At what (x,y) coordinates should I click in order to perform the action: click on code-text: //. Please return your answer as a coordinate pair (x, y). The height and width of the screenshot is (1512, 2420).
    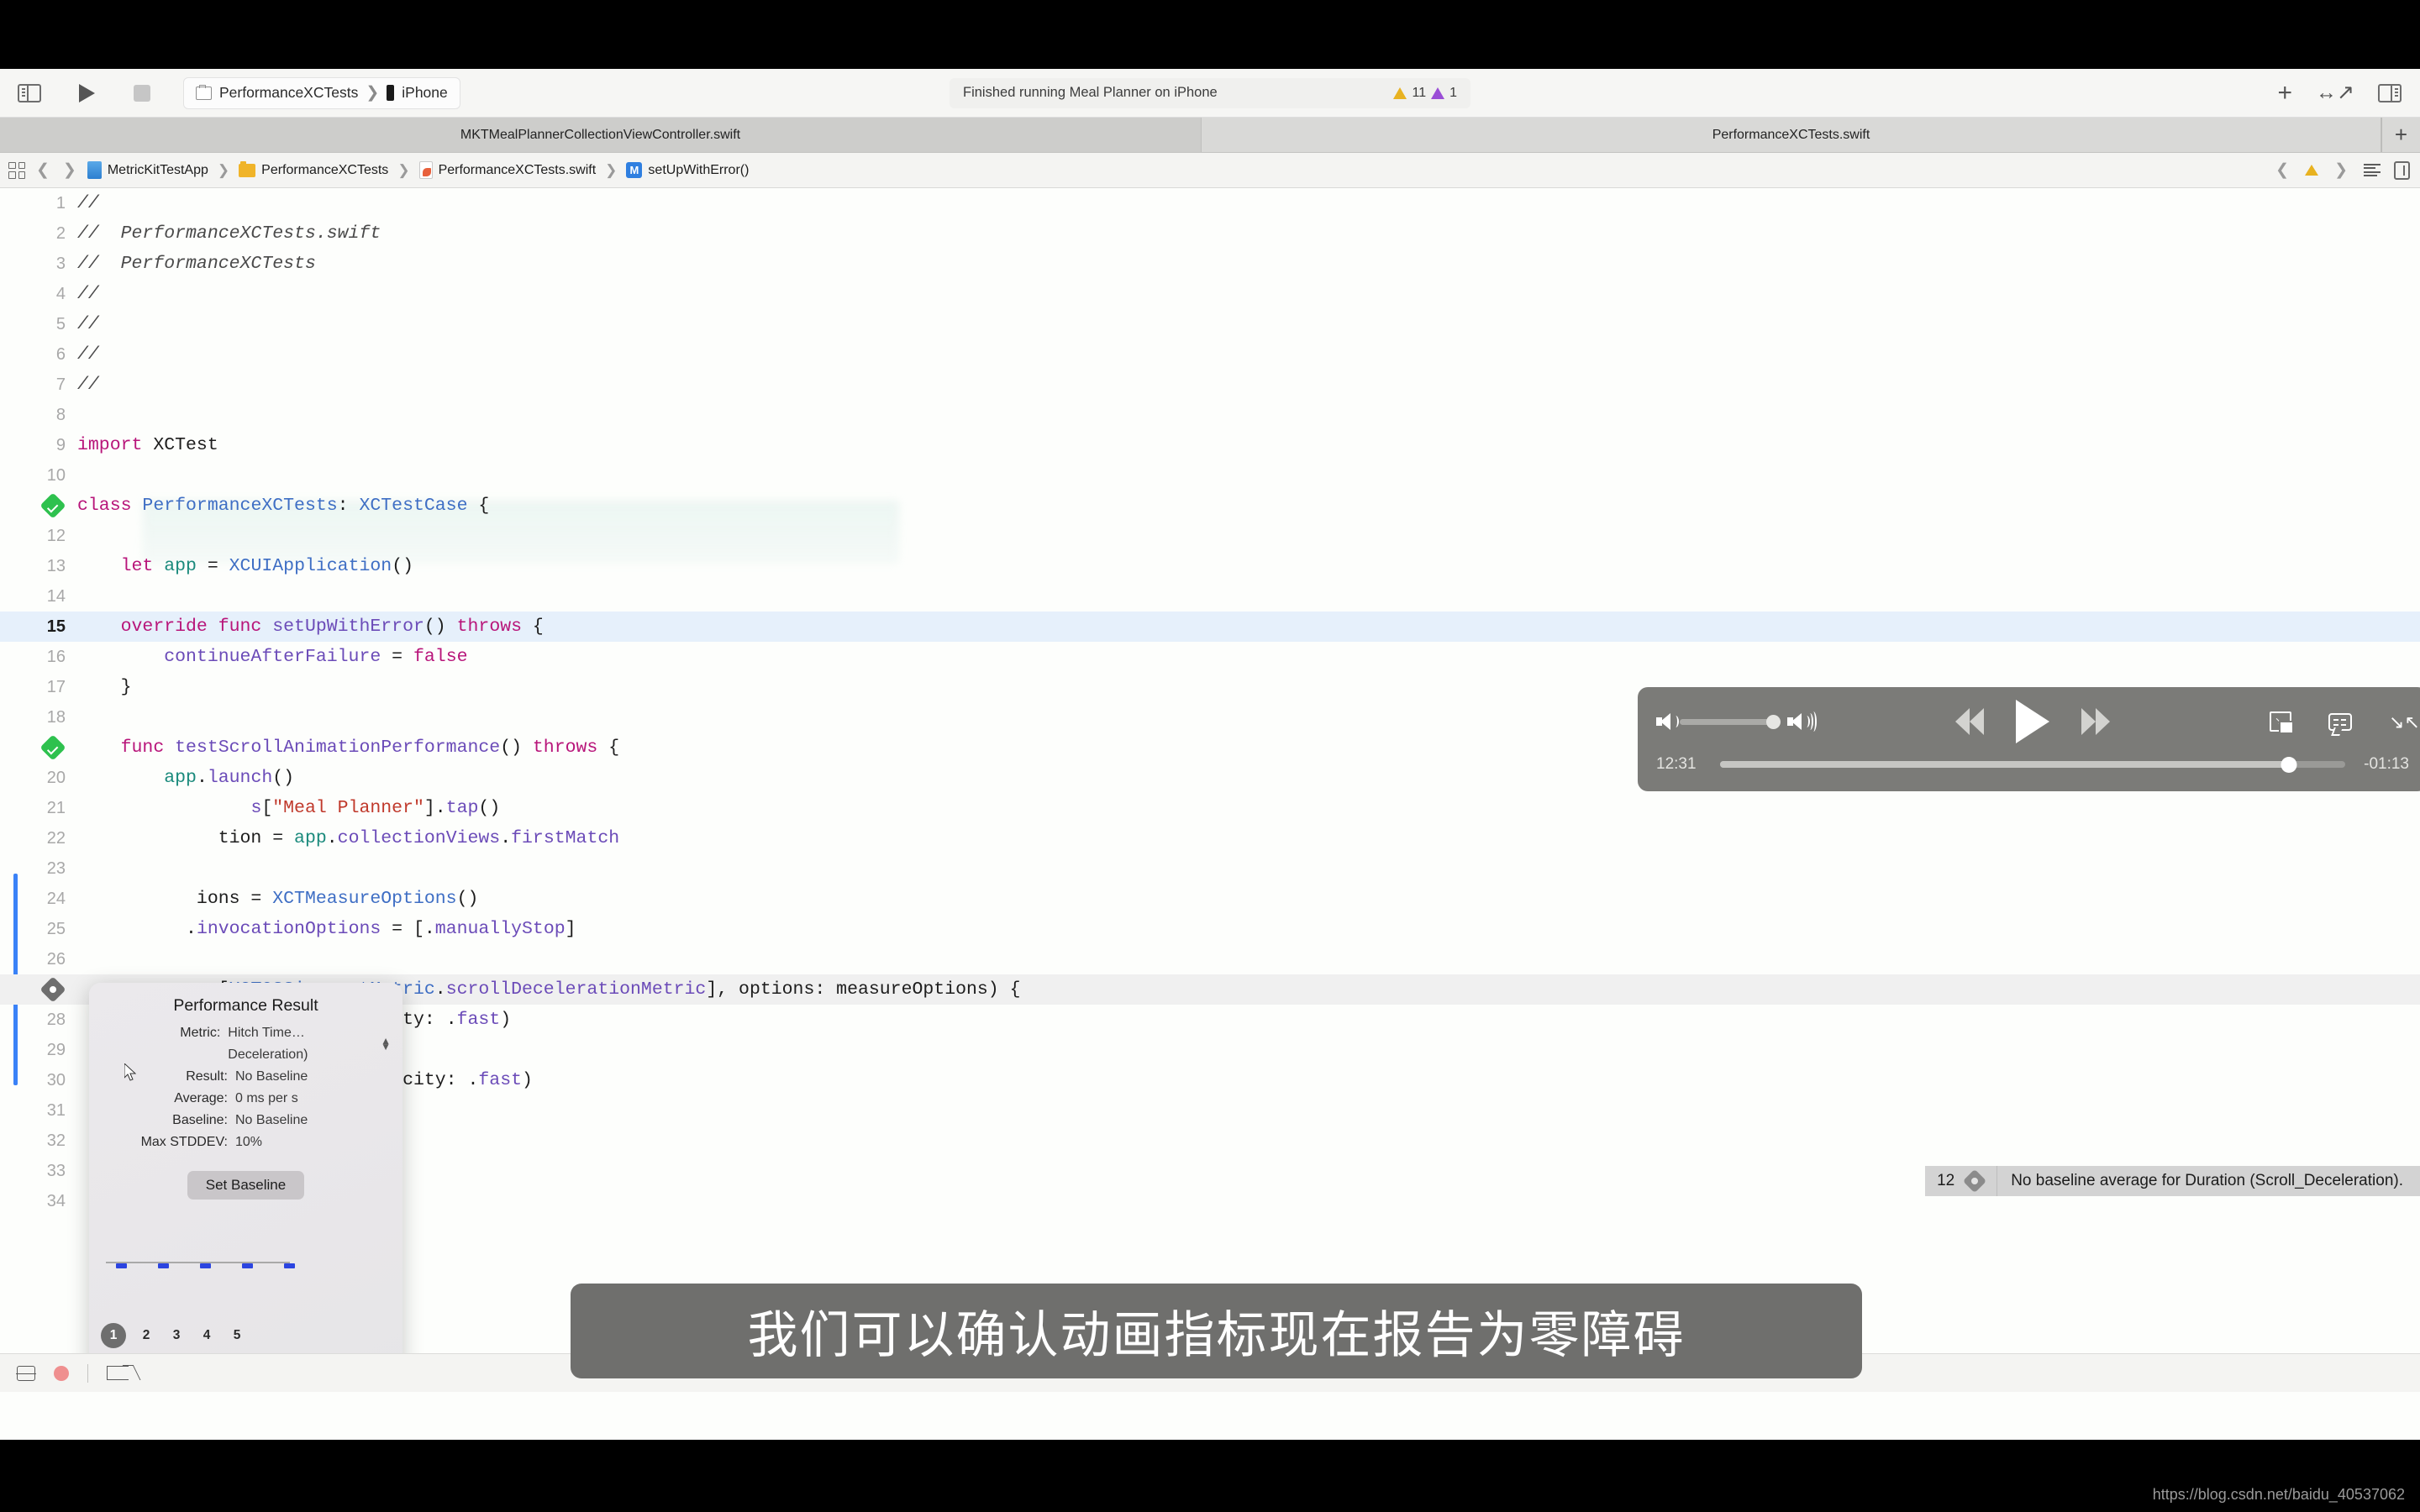
    Looking at the image, I should click on (88, 294).